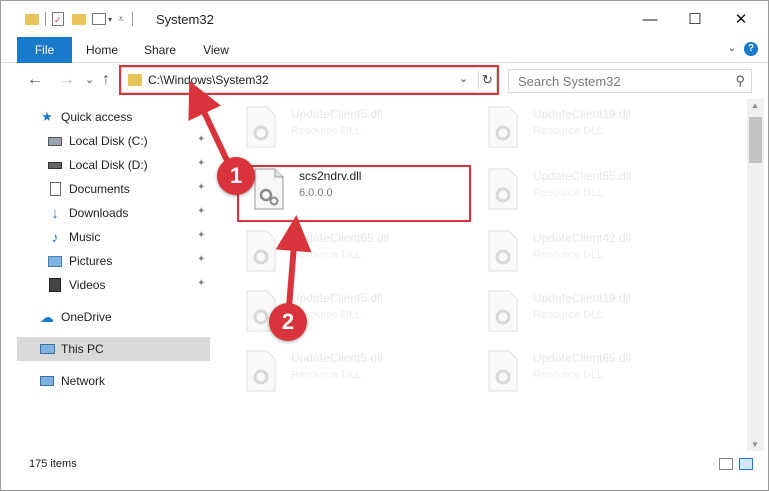 Image resolution: width=769 pixels, height=491 pixels. What do you see at coordinates (108, 141) in the screenshot?
I see `sidebar-item-label: Local Disk (C:)` at bounding box center [108, 141].